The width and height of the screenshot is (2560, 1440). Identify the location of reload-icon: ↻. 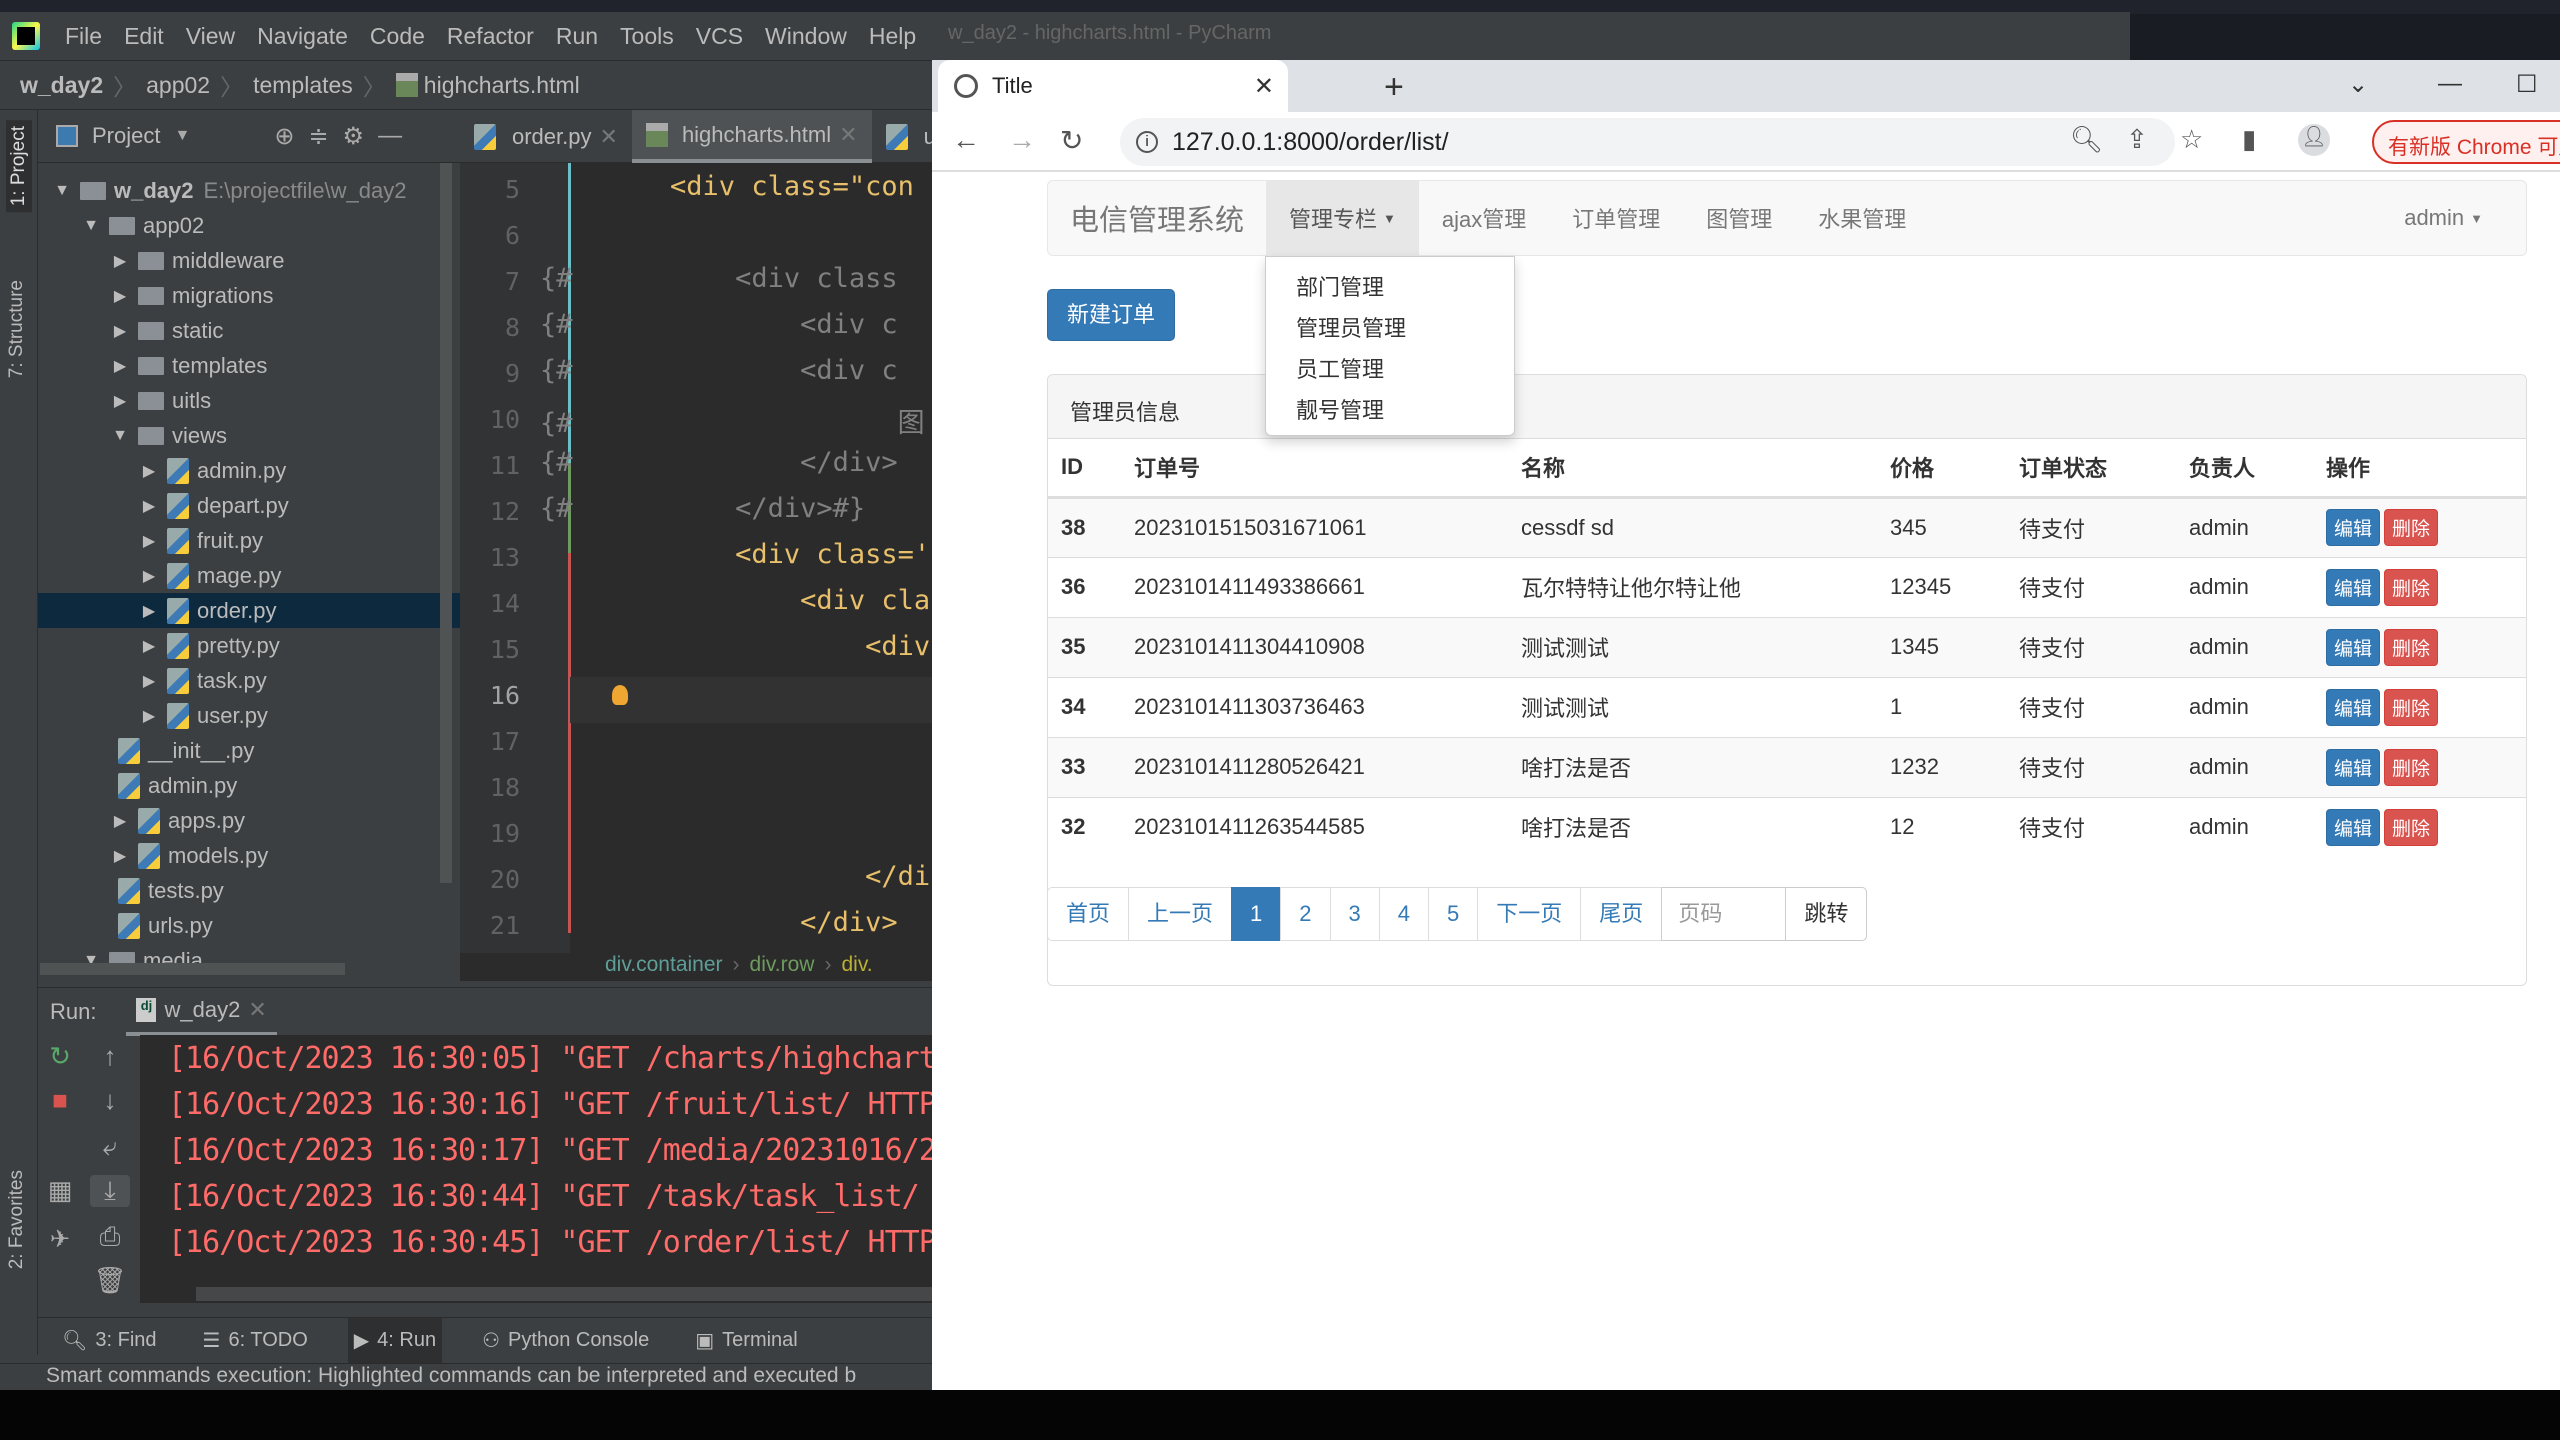
(1071, 140).